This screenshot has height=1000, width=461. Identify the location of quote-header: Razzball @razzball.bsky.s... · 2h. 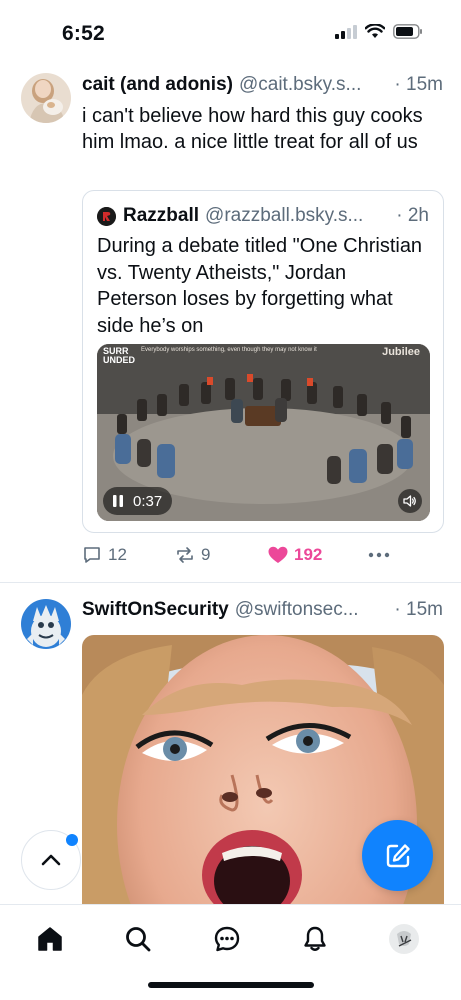
(263, 216).